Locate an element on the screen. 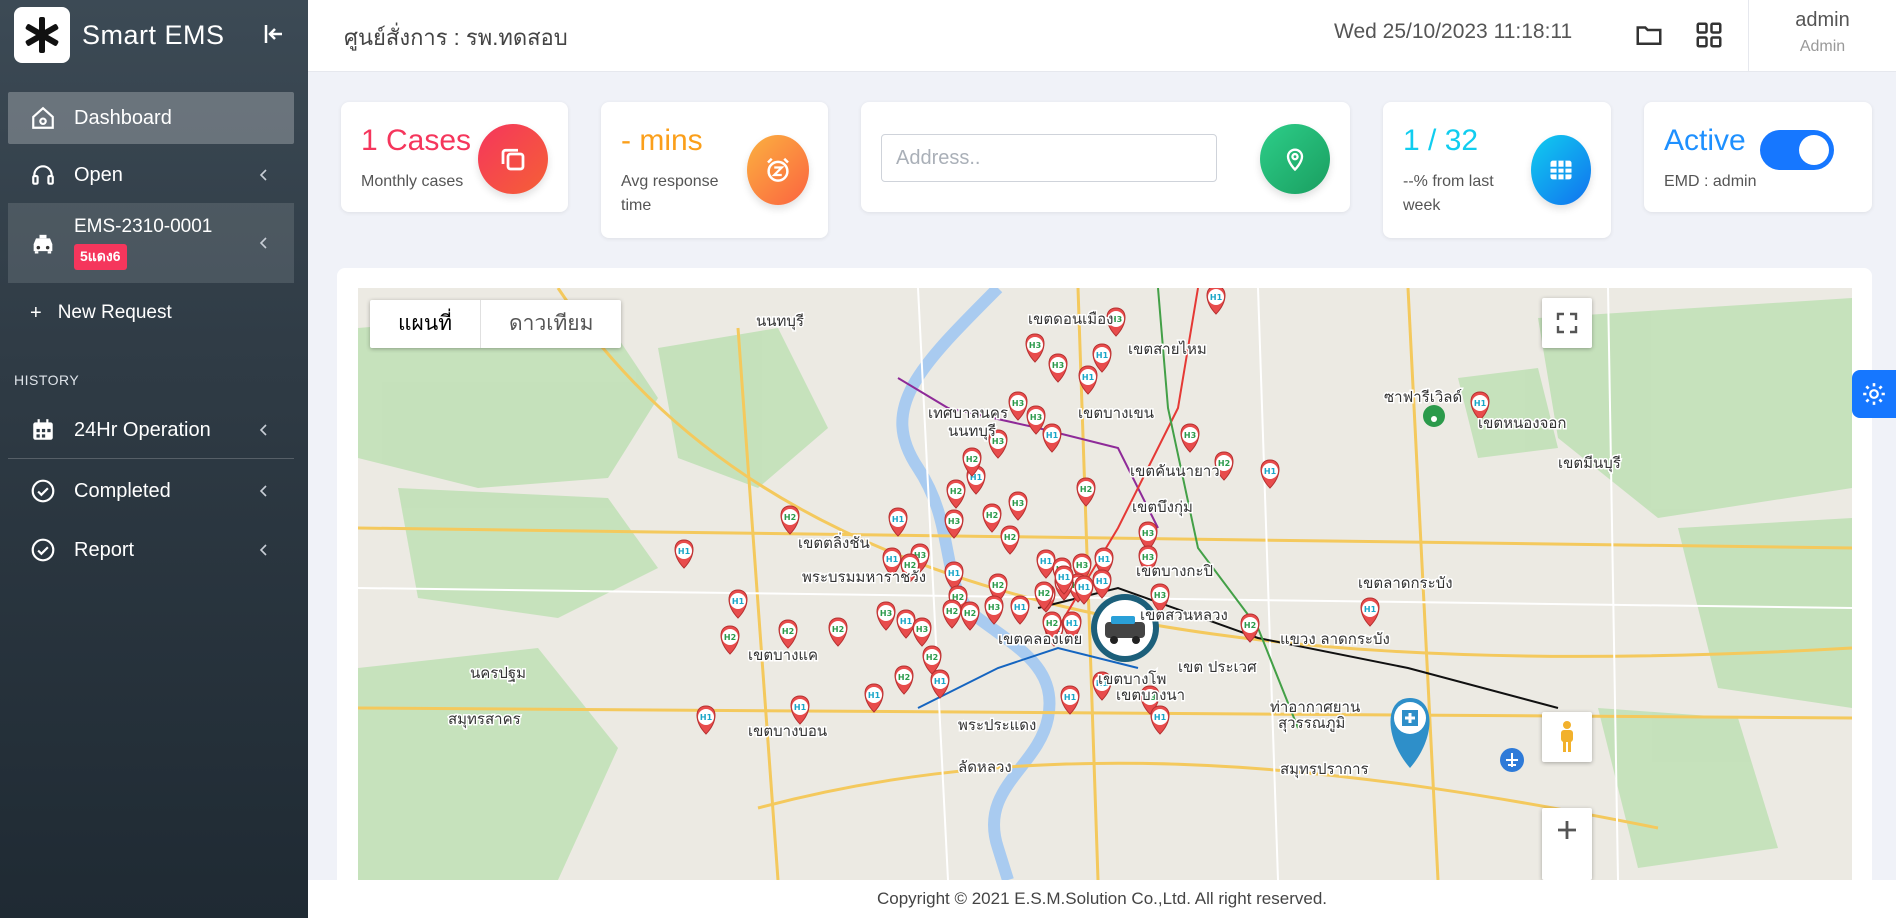 The image size is (1896, 918). map-place-label: เขตบางบอน is located at coordinates (787, 731).